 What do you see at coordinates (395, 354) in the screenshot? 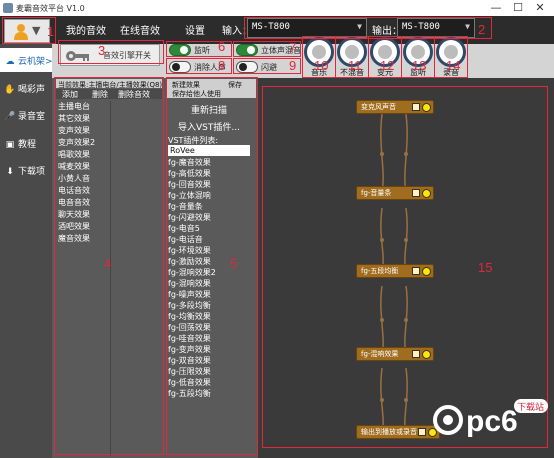
I see `chain-node-reverb: fg-混响效果` at bounding box center [395, 354].